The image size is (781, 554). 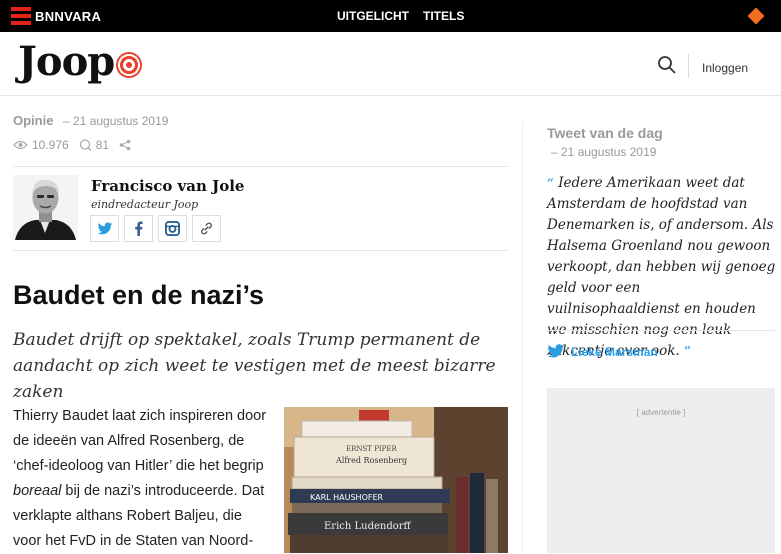 I want to click on tweet-author-name: Lieke Marsman, so click(x=614, y=352).